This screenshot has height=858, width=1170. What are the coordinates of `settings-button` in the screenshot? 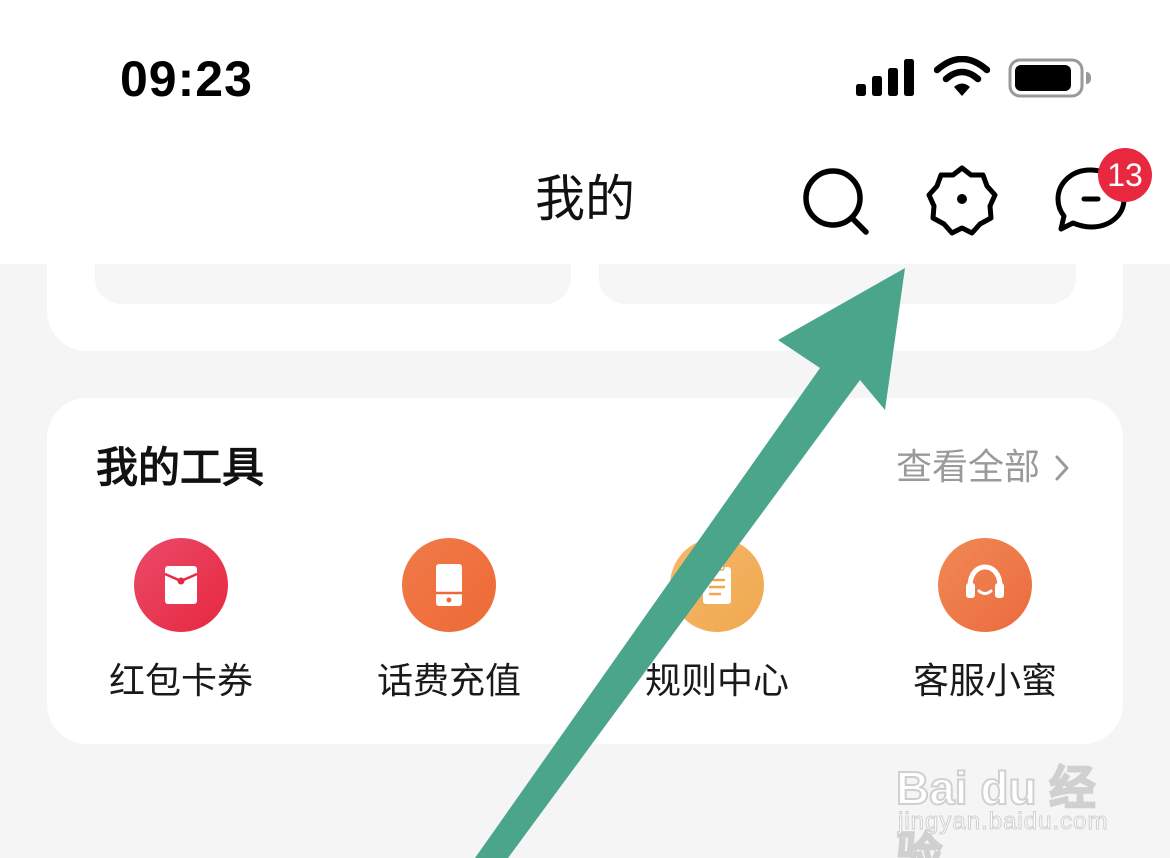 It's located at (962, 200).